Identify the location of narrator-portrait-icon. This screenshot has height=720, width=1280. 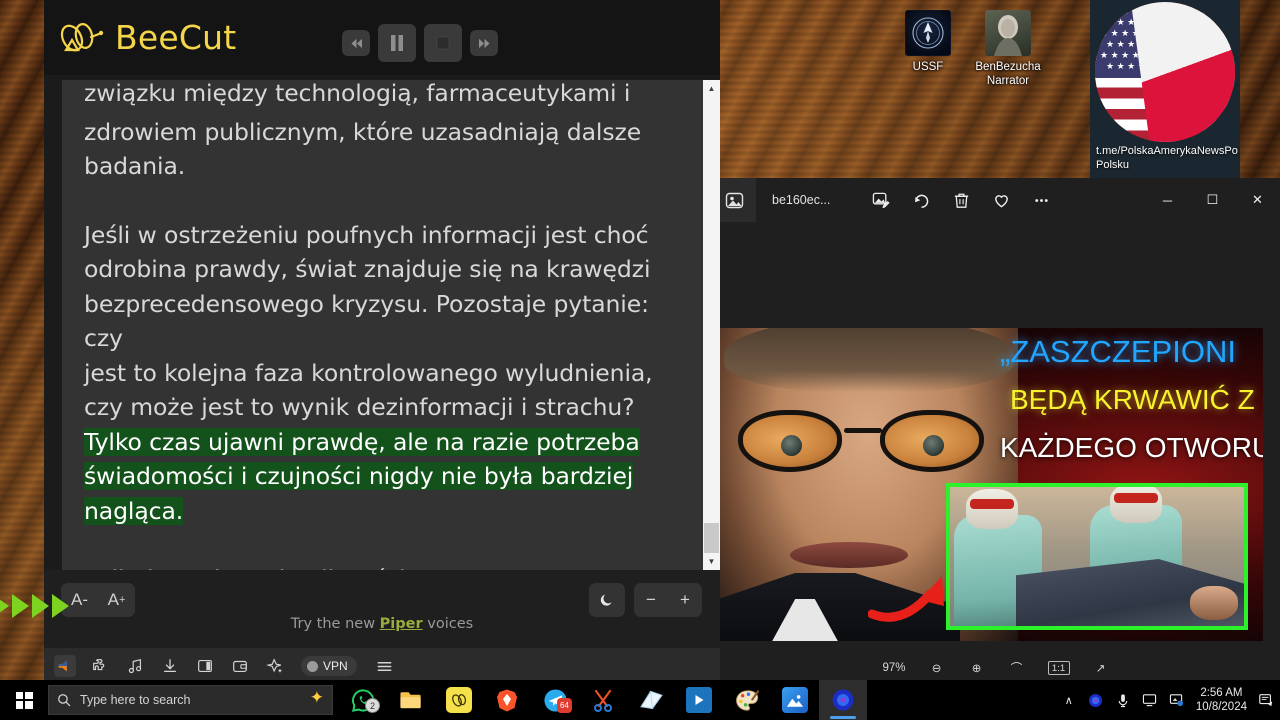
(1008, 33).